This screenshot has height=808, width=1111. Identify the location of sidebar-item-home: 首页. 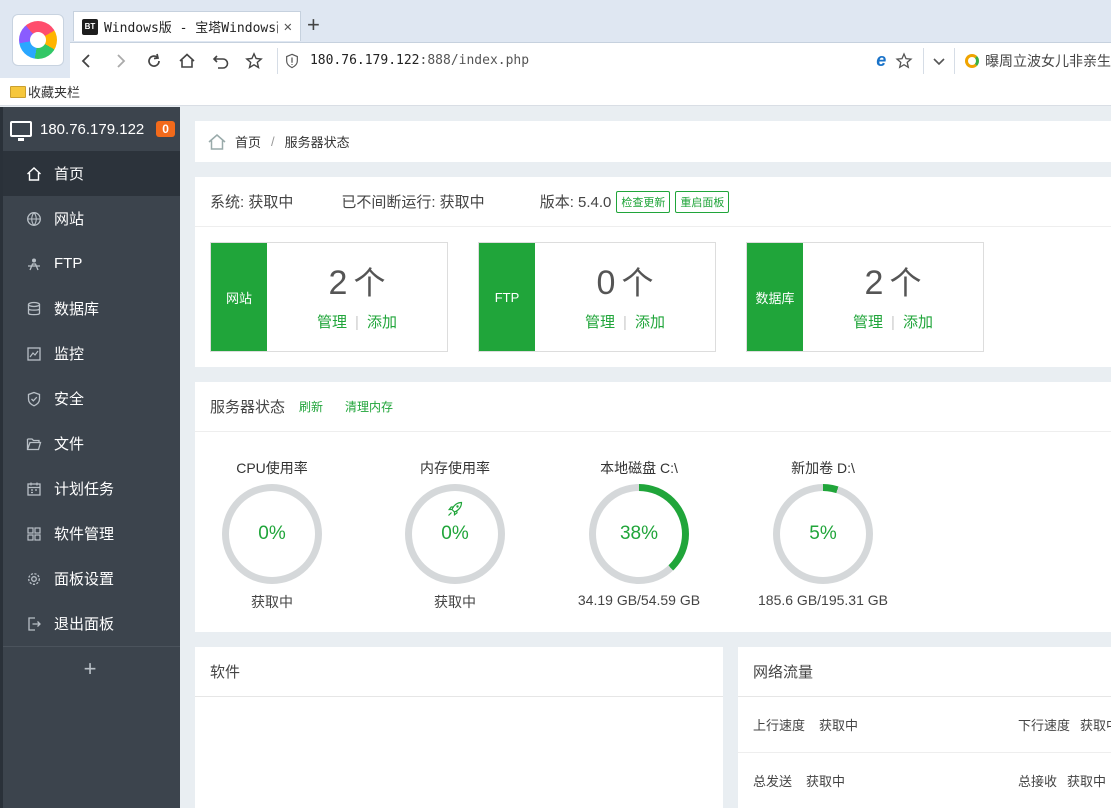
(90, 173).